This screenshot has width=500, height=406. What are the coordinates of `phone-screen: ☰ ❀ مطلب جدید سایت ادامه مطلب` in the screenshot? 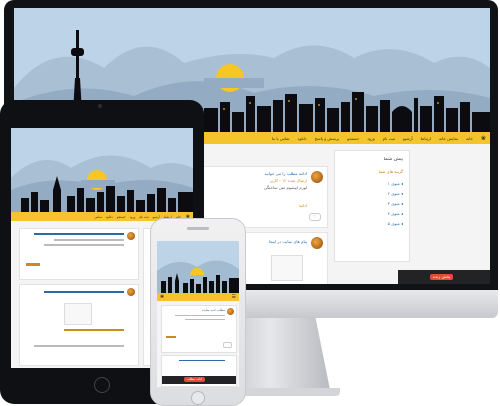 It's located at (198, 314).